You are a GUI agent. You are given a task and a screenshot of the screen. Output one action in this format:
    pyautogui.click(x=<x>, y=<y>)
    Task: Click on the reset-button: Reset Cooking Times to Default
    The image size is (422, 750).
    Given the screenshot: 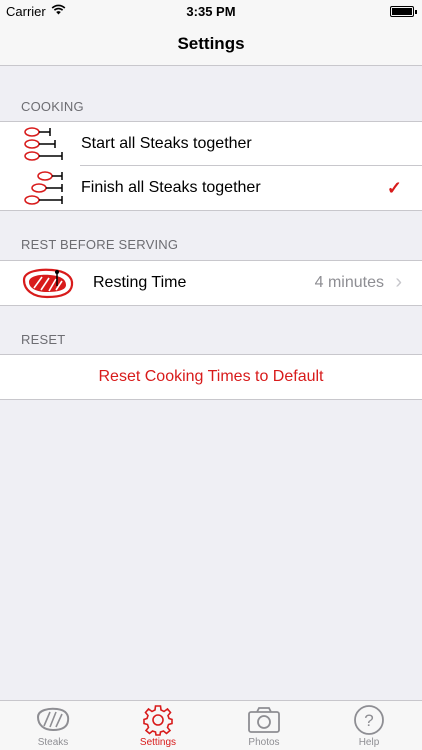 What is the action you would take?
    pyautogui.click(x=211, y=377)
    